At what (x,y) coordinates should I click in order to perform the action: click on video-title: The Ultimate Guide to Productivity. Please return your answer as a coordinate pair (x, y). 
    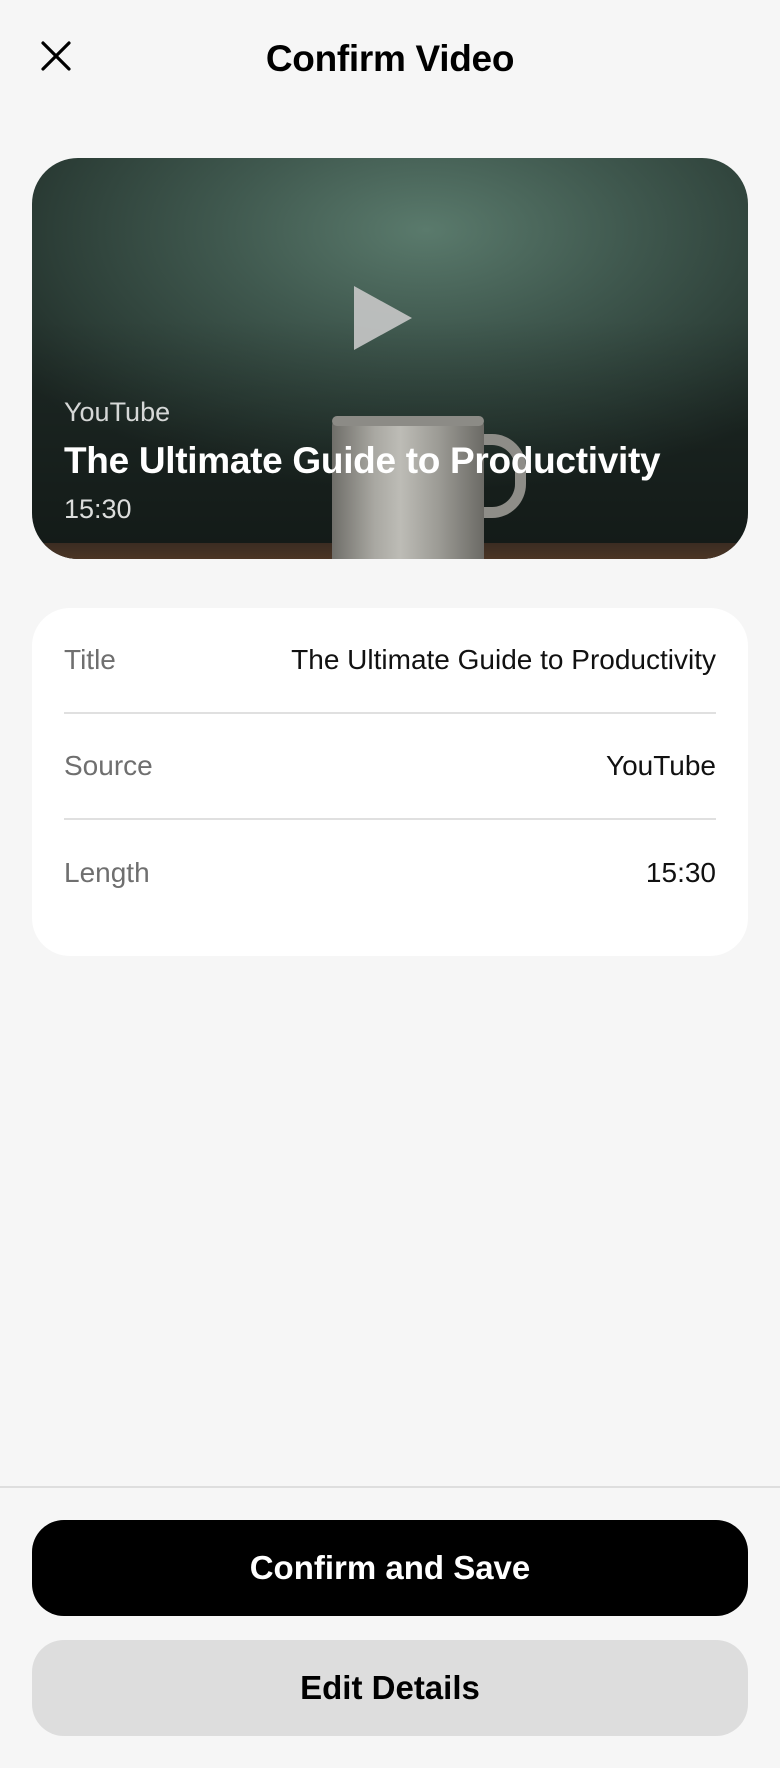
    Looking at the image, I should click on (362, 460).